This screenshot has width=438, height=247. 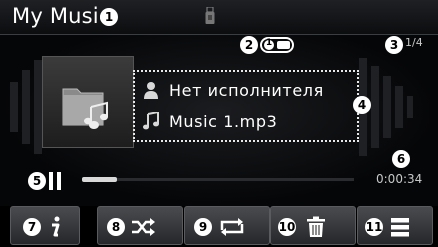 What do you see at coordinates (249, 45) in the screenshot?
I see `callout-2: 2` at bounding box center [249, 45].